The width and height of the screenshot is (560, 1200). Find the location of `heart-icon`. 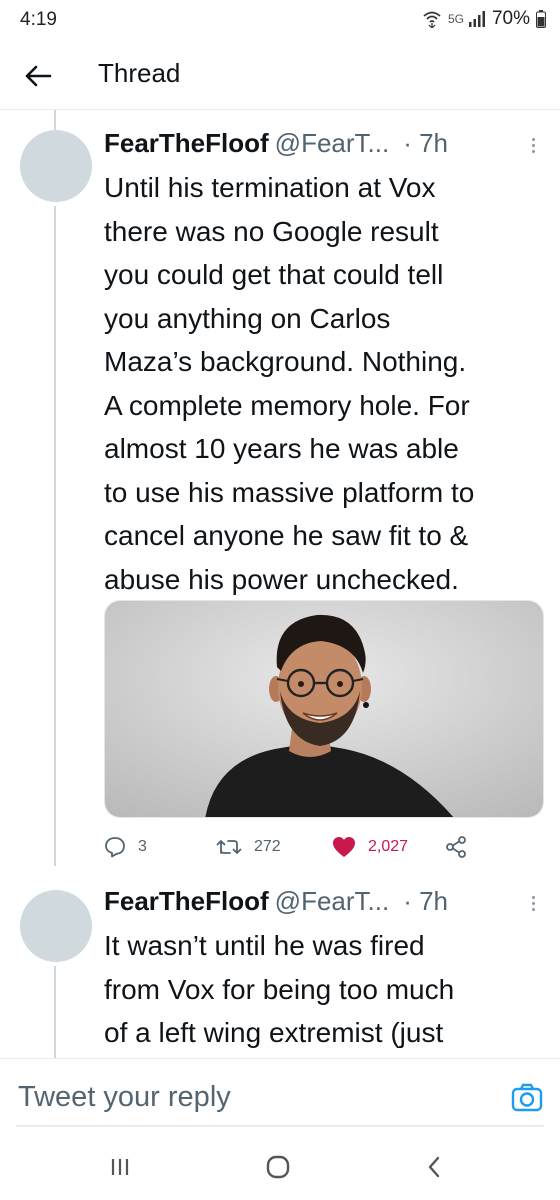

heart-icon is located at coordinates (344, 847).